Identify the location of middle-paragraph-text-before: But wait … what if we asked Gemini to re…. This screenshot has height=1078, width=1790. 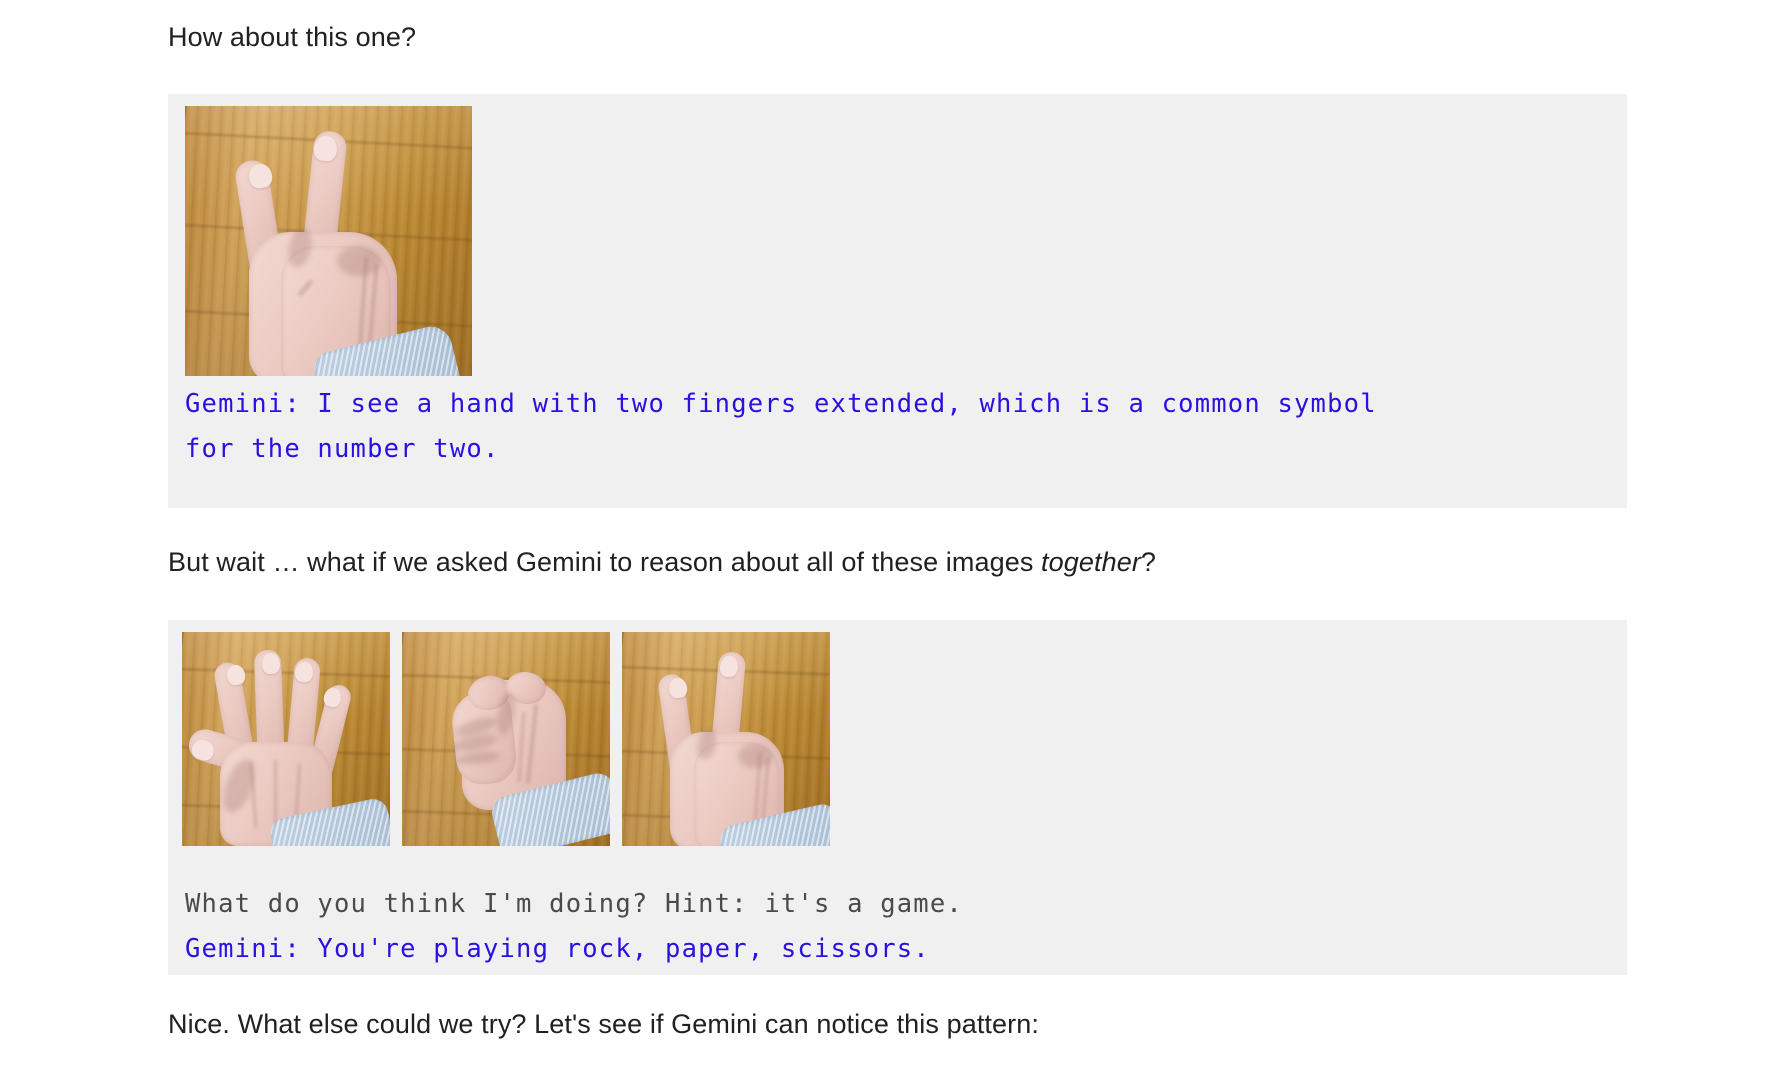
(605, 562).